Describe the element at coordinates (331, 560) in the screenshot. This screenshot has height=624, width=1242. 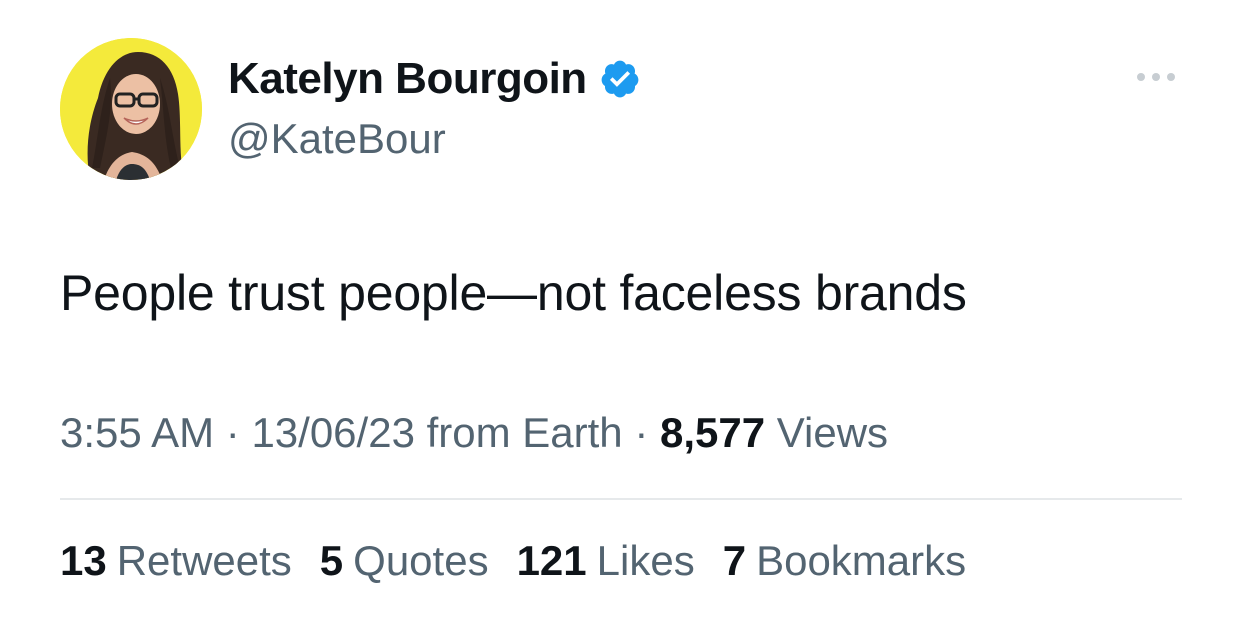
I see `quotes-count: 5` at that location.